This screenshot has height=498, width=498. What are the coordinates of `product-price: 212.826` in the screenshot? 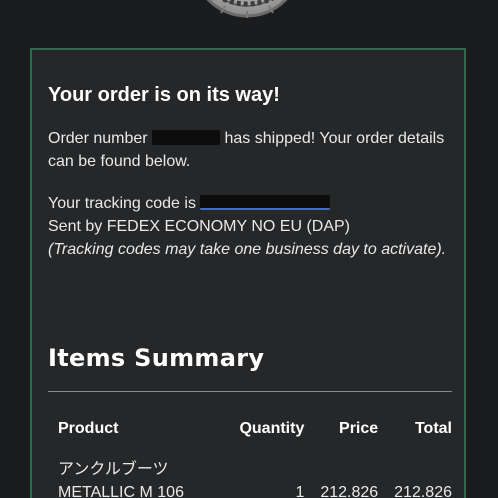 It's located at (349, 491).